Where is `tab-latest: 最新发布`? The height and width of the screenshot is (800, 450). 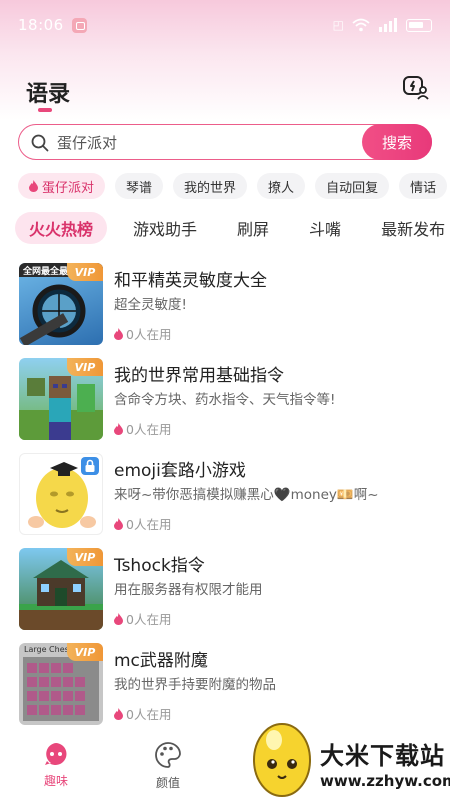
tab-latest: 最新发布 is located at coordinates (408, 228).